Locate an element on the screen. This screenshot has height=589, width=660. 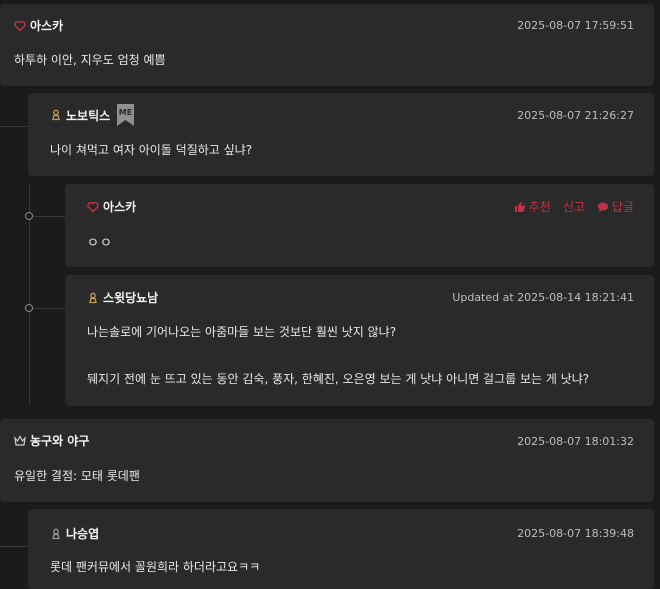
comment-date: 2025-08-07 18:01:32 is located at coordinates (575, 441).